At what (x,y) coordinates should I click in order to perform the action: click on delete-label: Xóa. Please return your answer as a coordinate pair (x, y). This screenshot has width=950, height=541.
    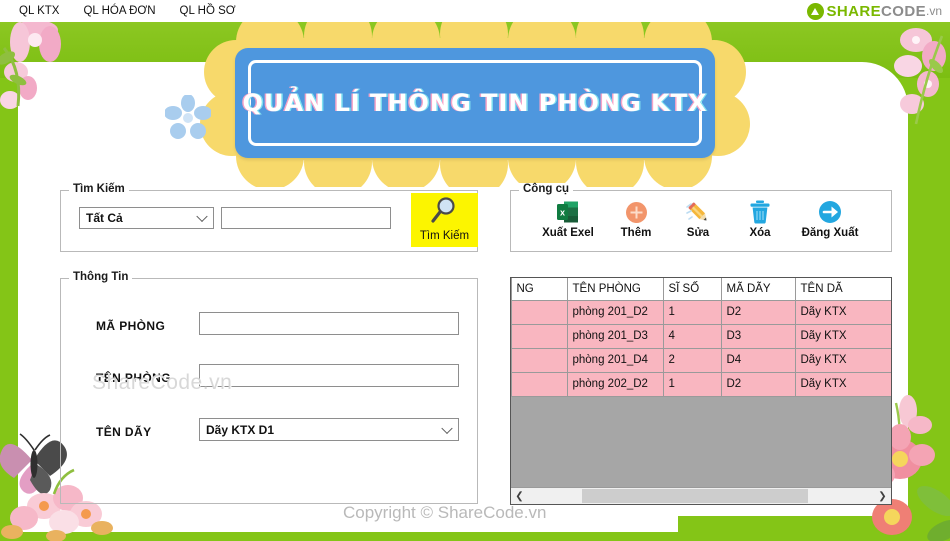
    Looking at the image, I should click on (760, 233).